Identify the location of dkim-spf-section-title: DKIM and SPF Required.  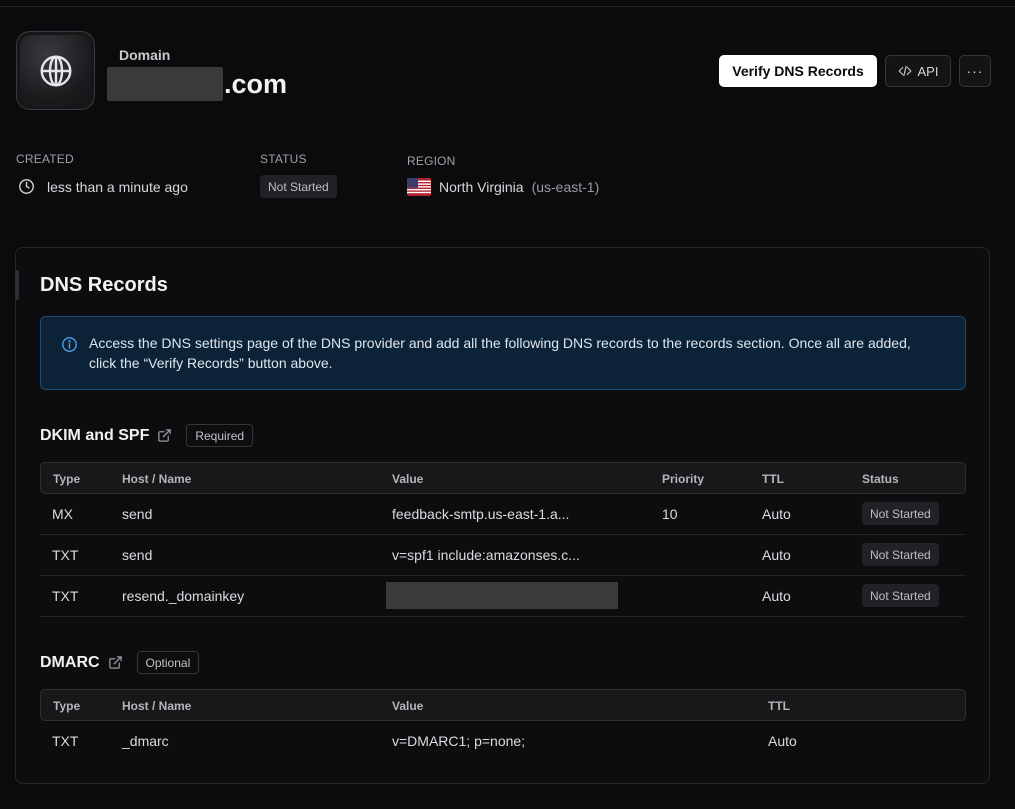
(147, 435).